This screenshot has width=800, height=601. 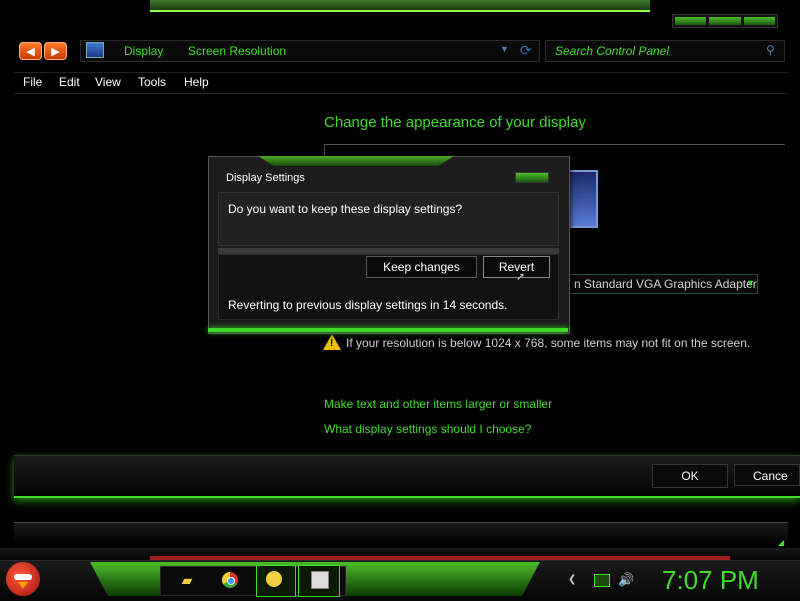 I want to click on angry-bird-beak, so click(x=23, y=585).